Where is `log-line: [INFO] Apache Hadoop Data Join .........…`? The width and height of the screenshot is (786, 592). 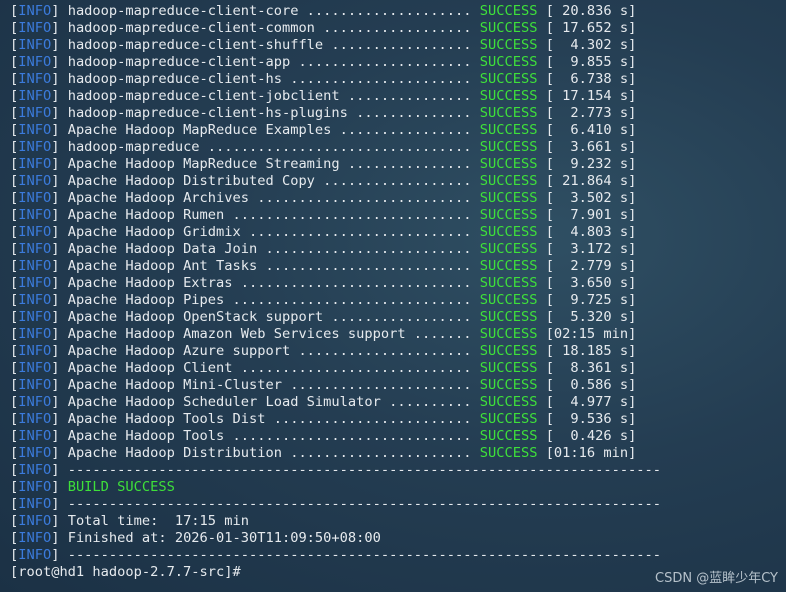
log-line: [INFO] Apache Hadoop Data Join .........… is located at coordinates (323, 249).